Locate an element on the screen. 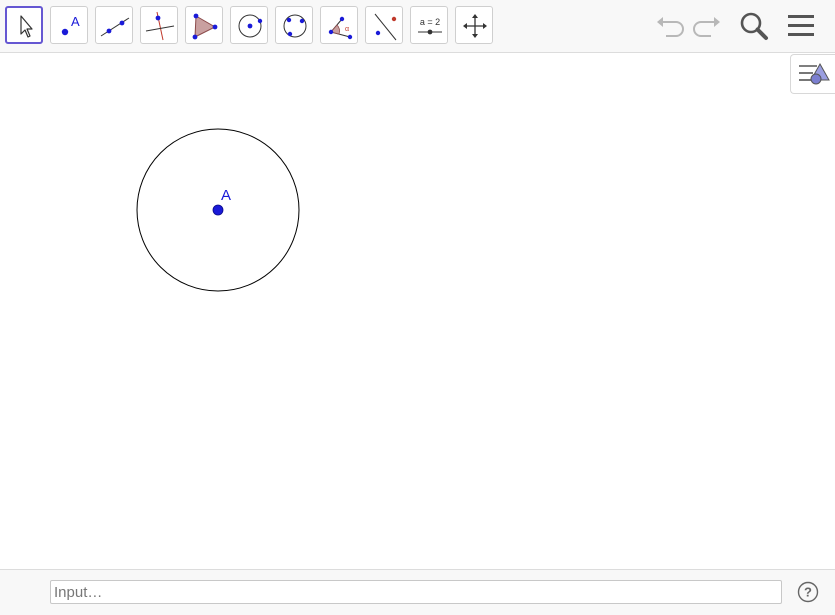  redo-icon is located at coordinates (706, 27).